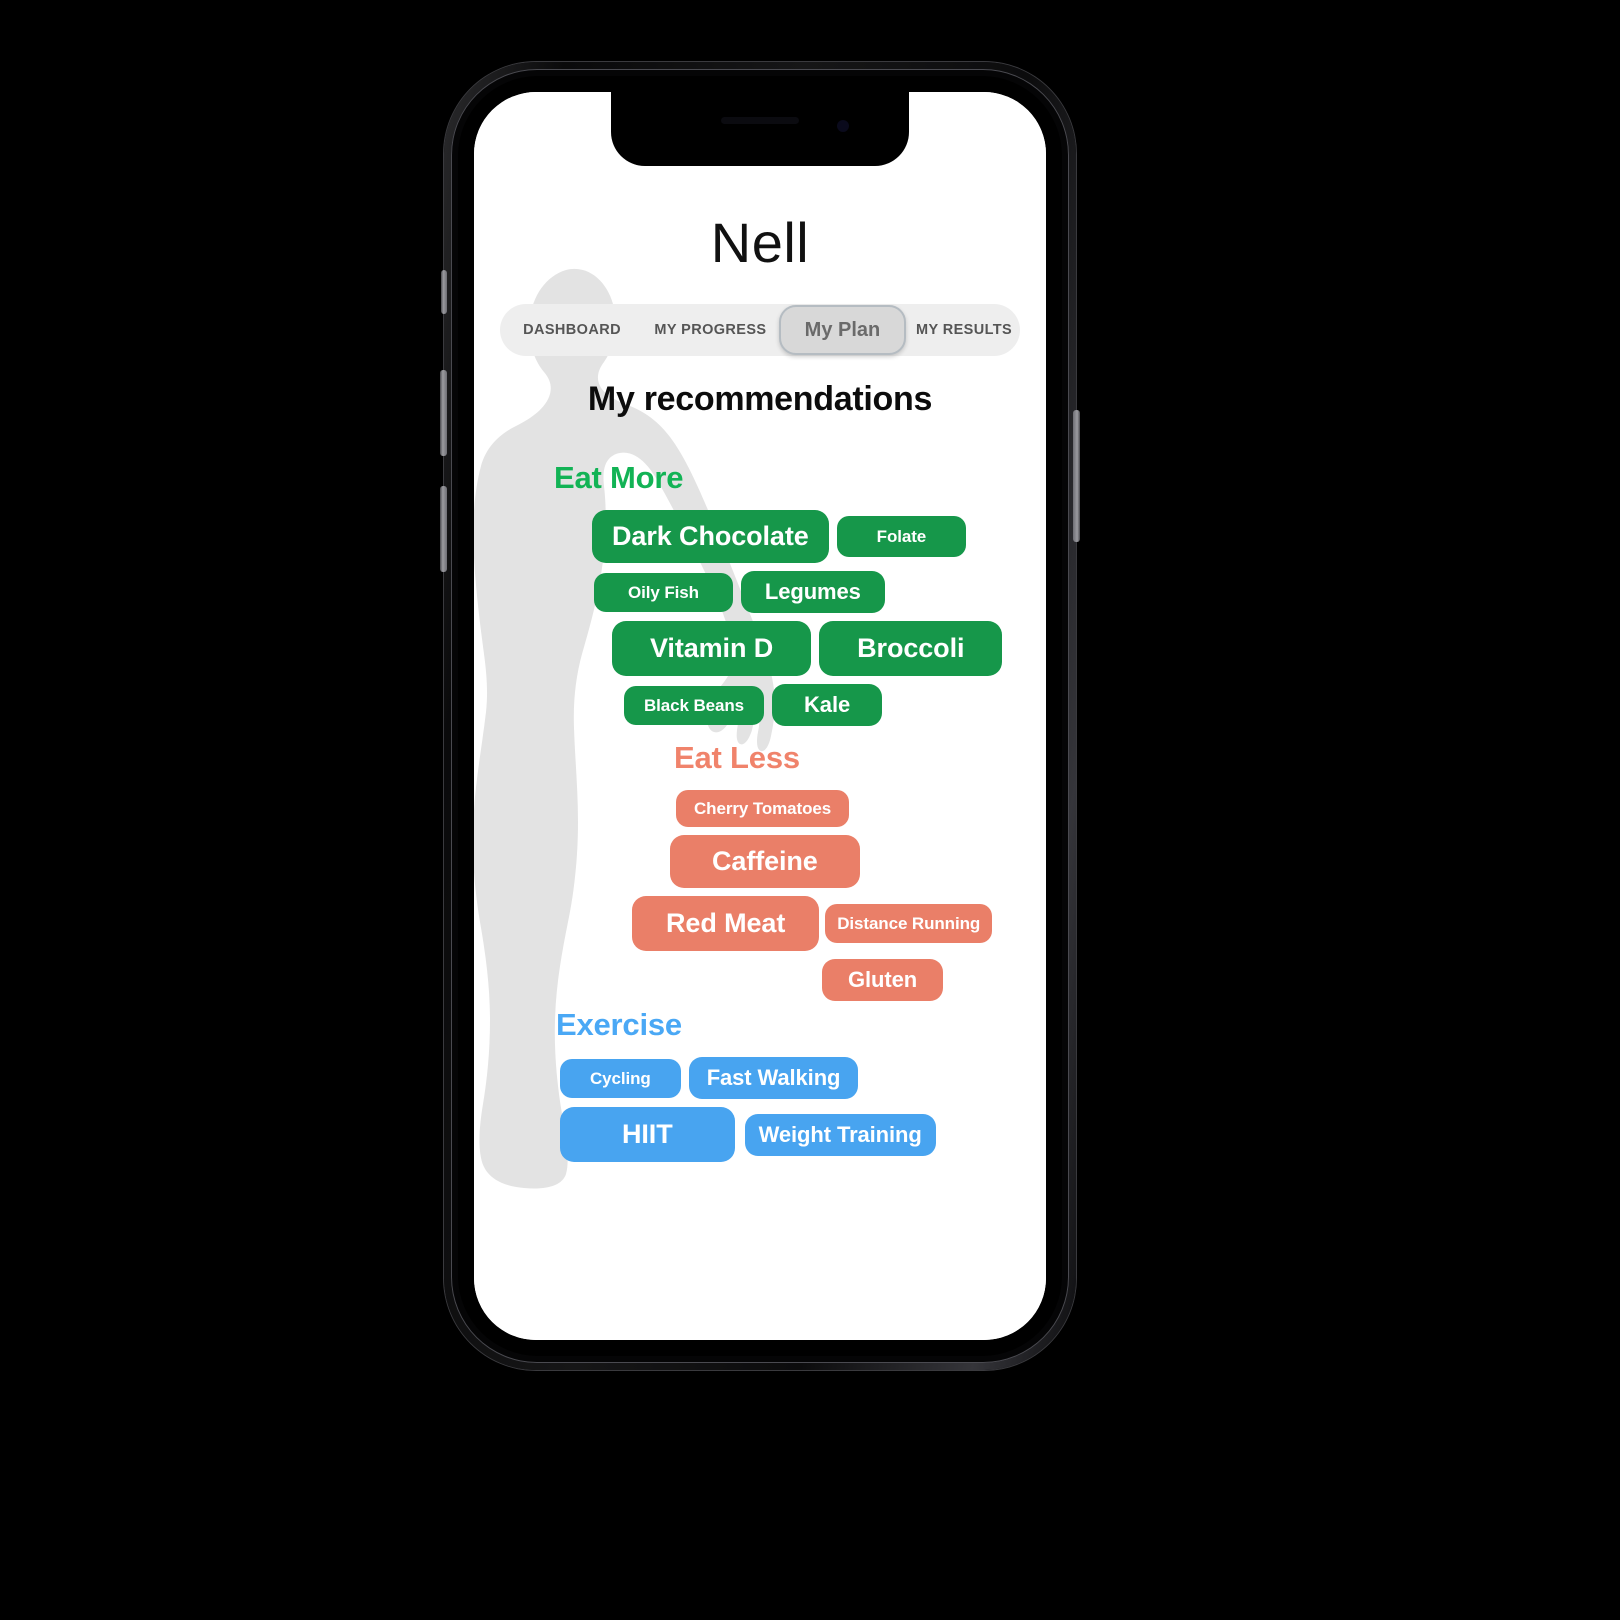 The width and height of the screenshot is (1620, 1620). I want to click on section-heading-exercise: Exercise, so click(619, 1024).